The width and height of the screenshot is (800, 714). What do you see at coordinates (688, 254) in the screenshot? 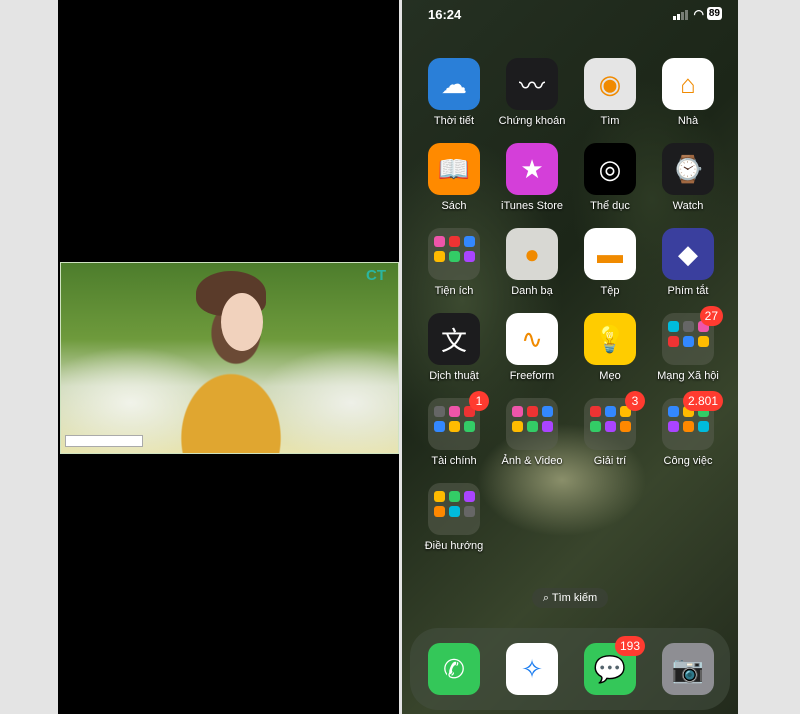
I see `shortcuts-icon: ◆` at bounding box center [688, 254].